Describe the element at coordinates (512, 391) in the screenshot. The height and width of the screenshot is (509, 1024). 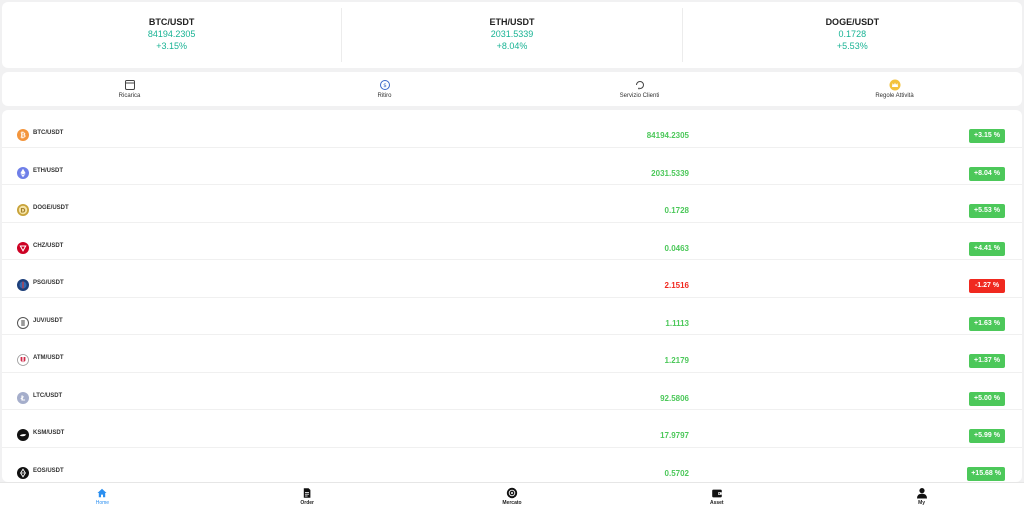
I see `market-row: Ł LTC/USDT 92.5806 +5.00 %` at that location.